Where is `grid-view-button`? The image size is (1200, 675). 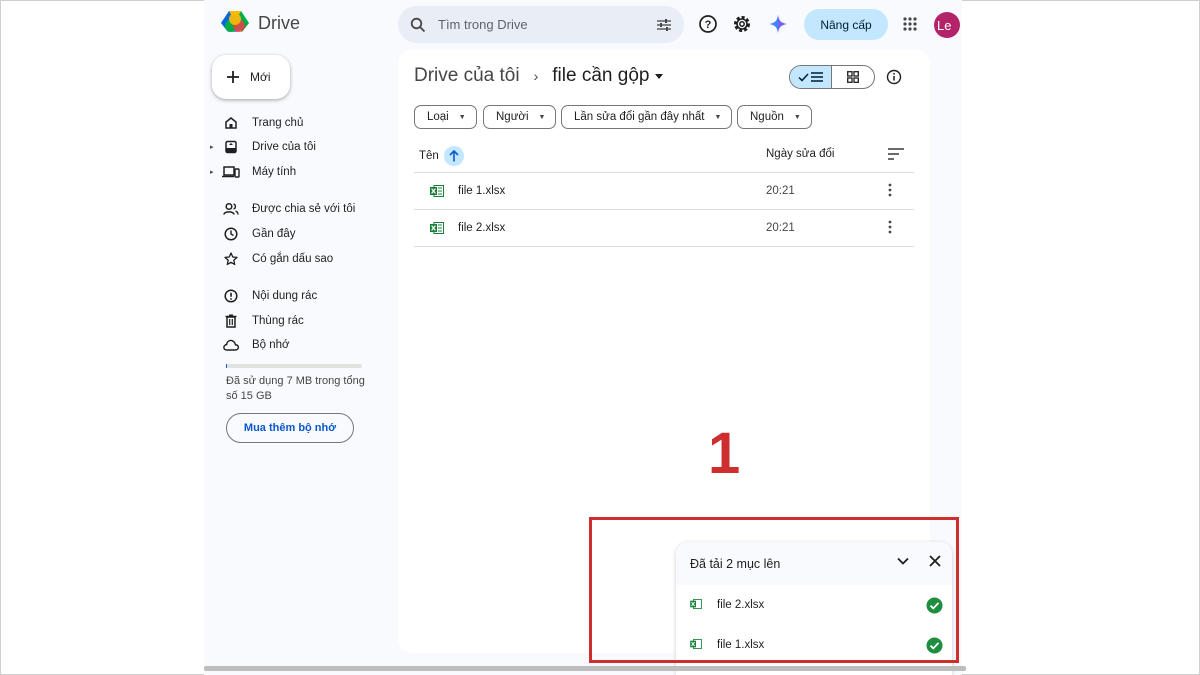 grid-view-button is located at coordinates (853, 77).